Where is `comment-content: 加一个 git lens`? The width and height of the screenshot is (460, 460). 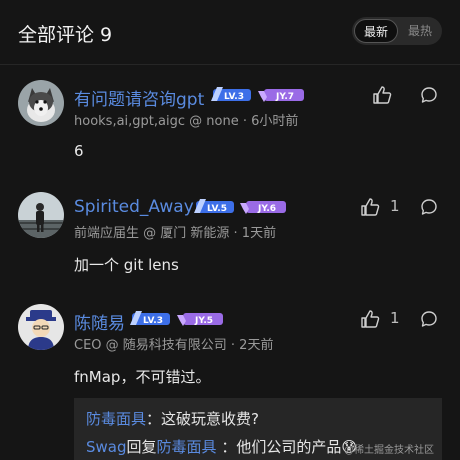 comment-content: 加一个 git lens is located at coordinates (126, 265).